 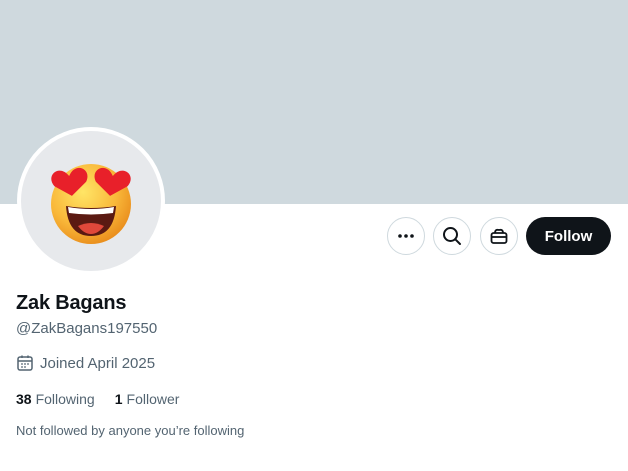 I want to click on following-label: Following, so click(x=65, y=399).